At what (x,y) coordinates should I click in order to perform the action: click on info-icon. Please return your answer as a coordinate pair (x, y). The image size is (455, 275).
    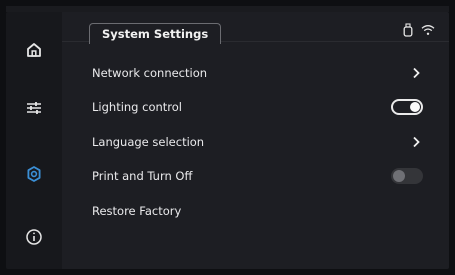
    Looking at the image, I should click on (34, 237).